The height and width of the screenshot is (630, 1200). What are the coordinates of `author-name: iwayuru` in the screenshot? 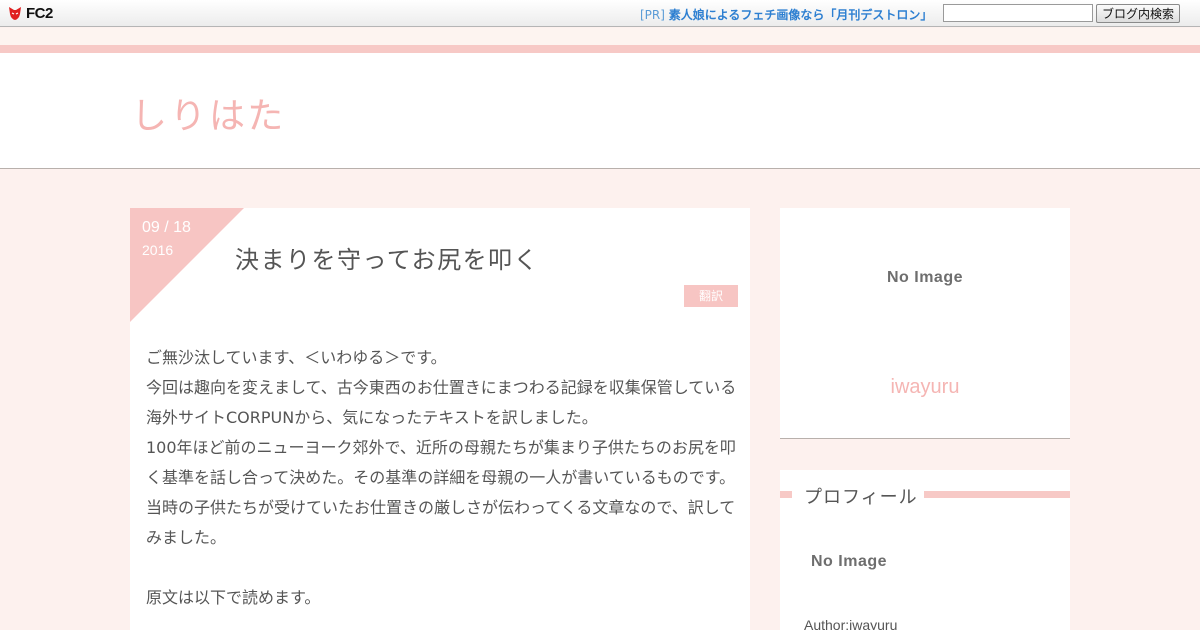 It's located at (925, 387).